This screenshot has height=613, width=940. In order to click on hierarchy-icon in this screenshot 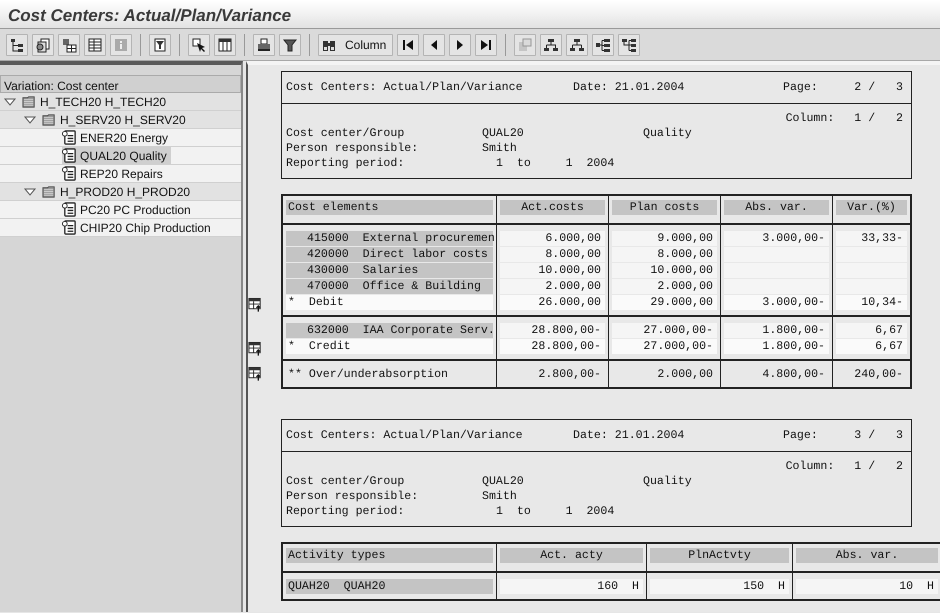, I will do `click(17, 44)`.